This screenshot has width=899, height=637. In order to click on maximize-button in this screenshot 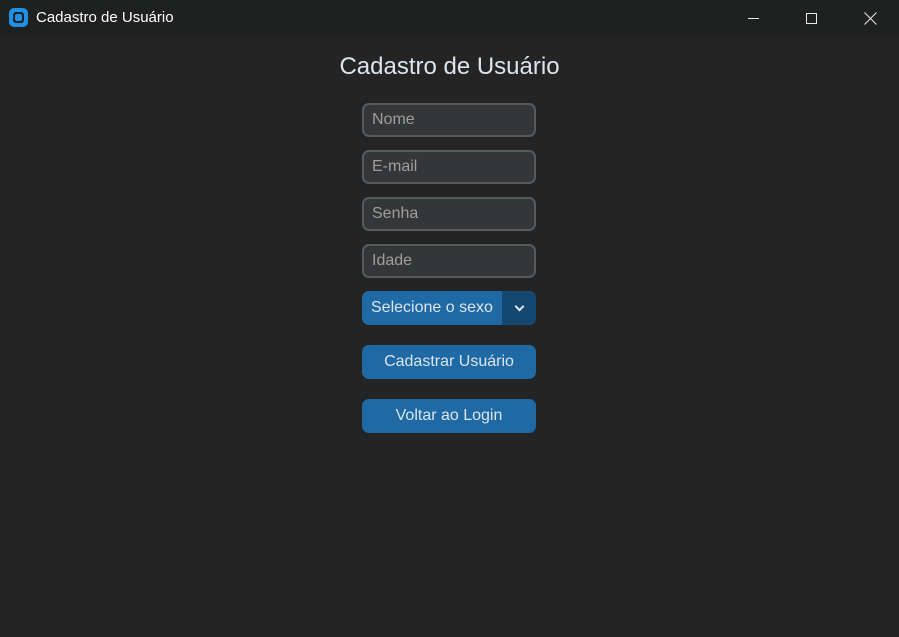, I will do `click(811, 18)`.